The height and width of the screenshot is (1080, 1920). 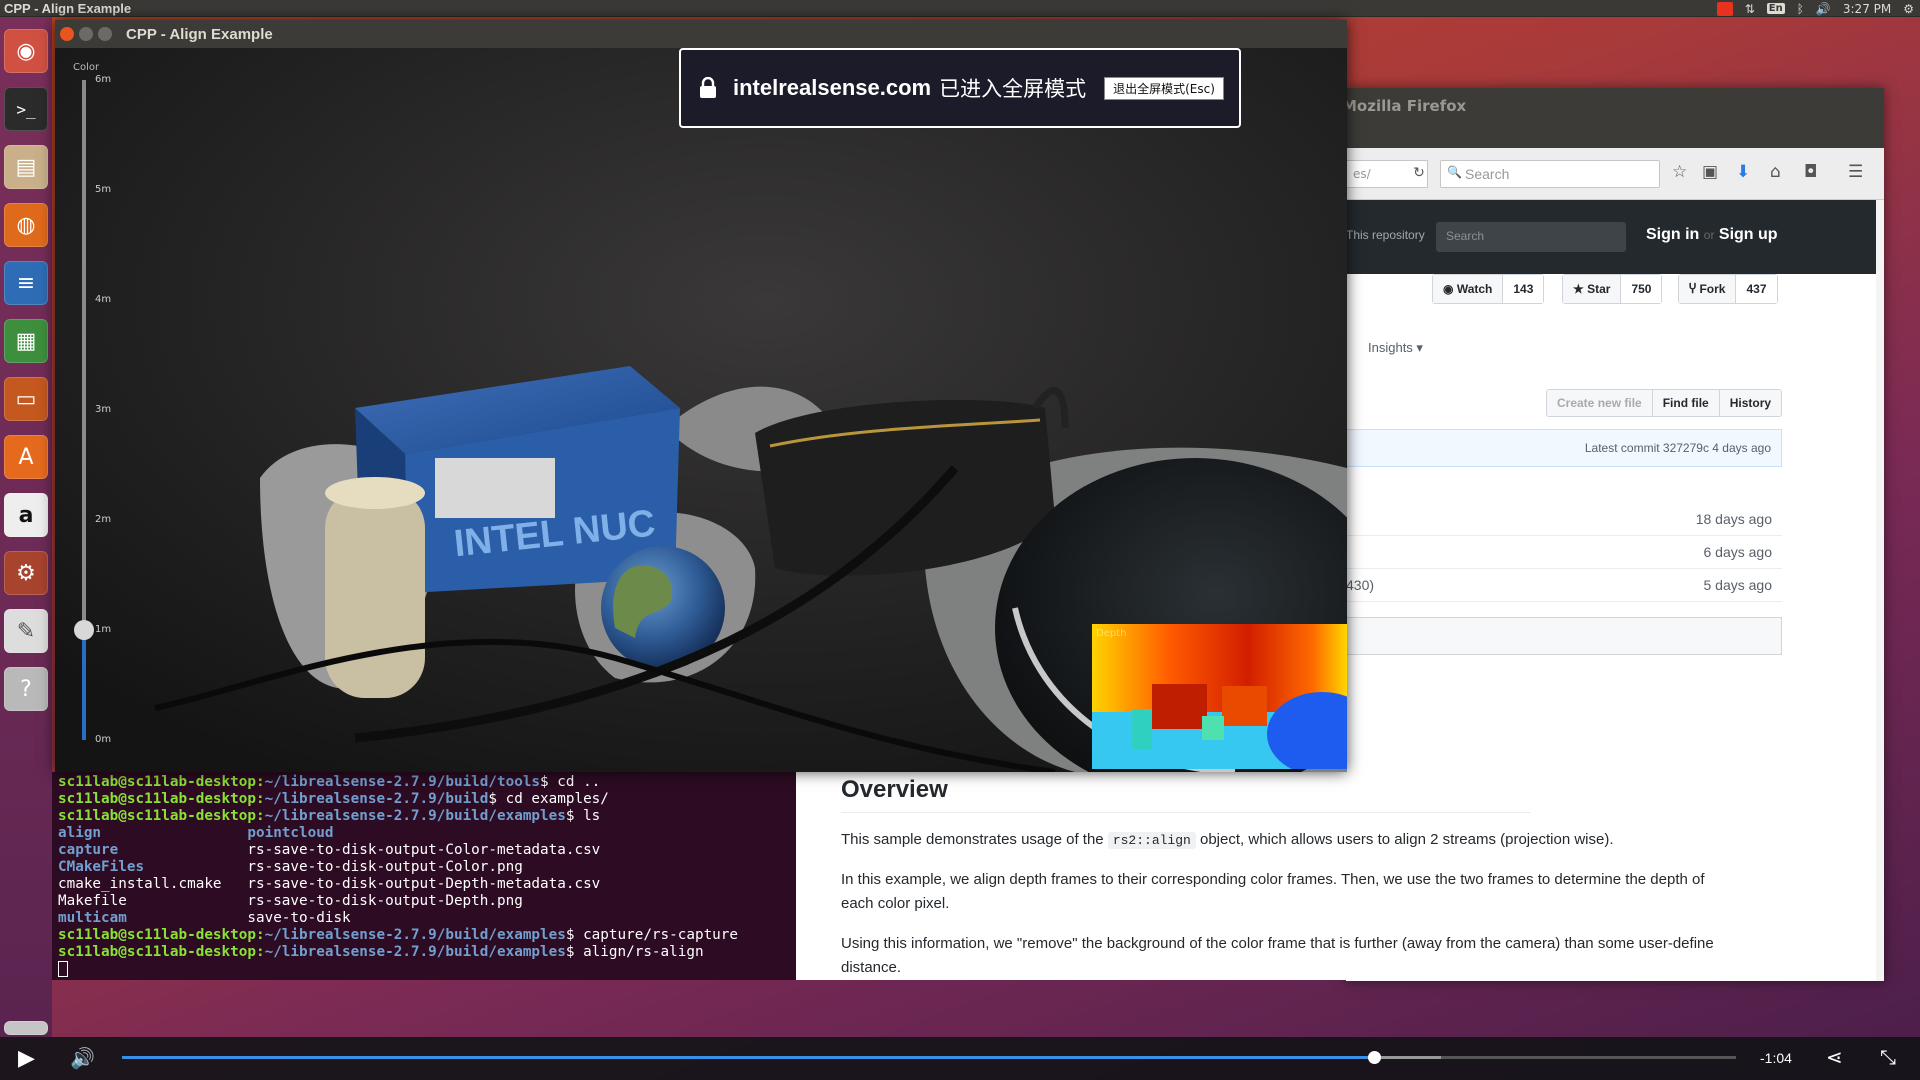 What do you see at coordinates (1756, 289) in the screenshot?
I see `fork-count: 437` at bounding box center [1756, 289].